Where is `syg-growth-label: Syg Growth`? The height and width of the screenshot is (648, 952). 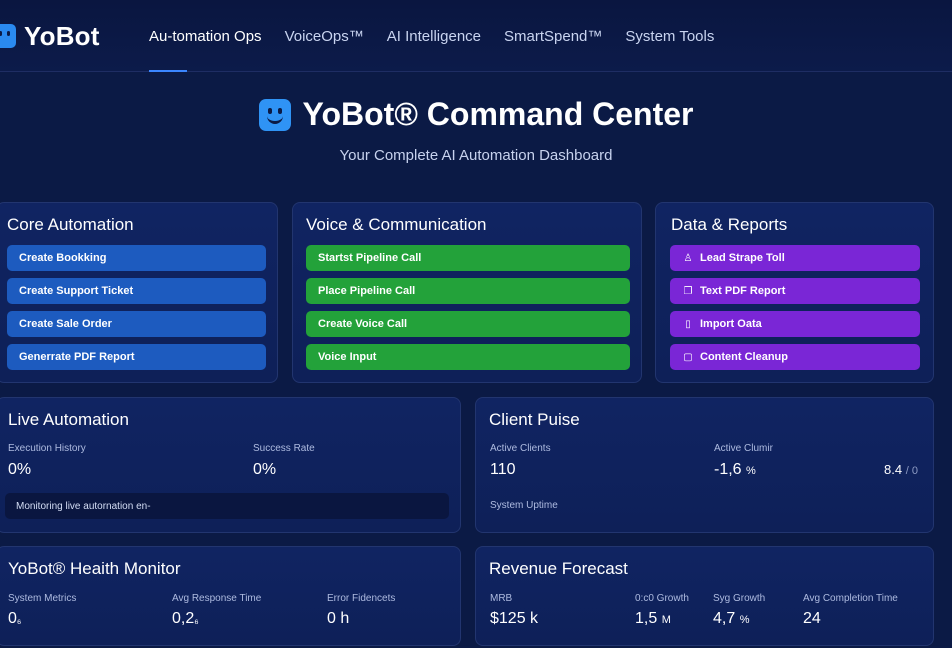 syg-growth-label: Syg Growth is located at coordinates (739, 598).